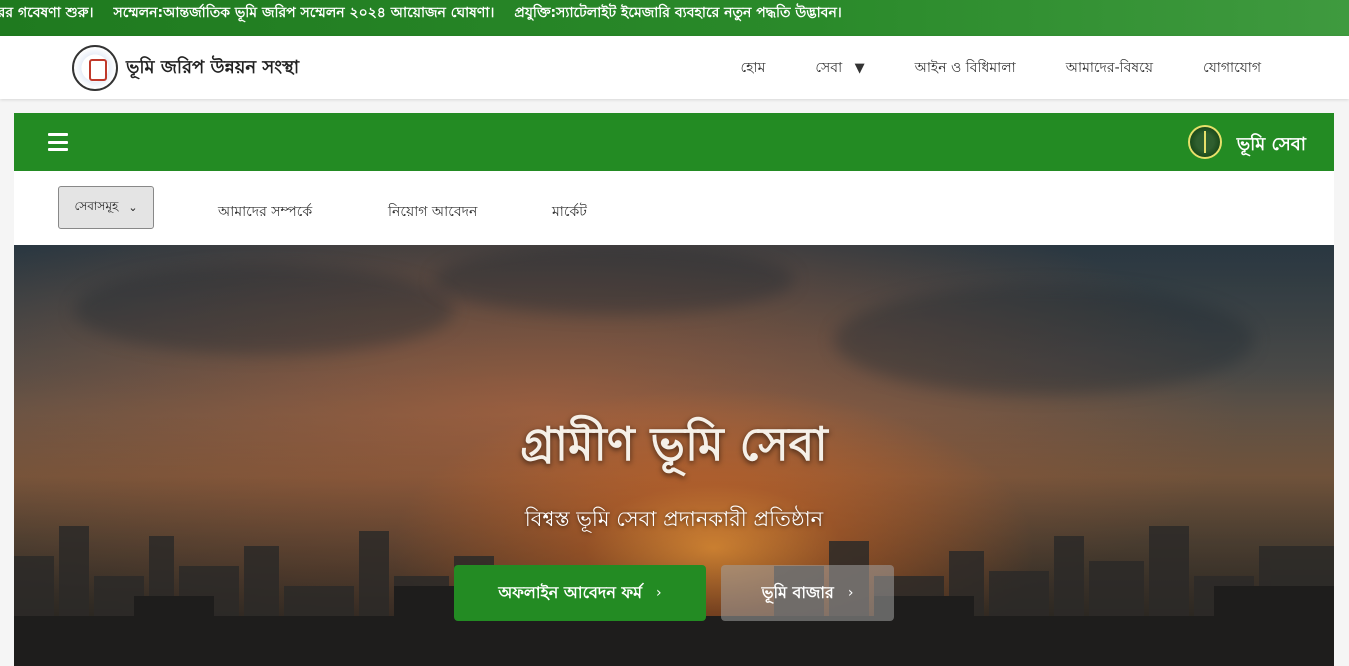 The height and width of the screenshot is (666, 1349). What do you see at coordinates (569, 212) in the screenshot?
I see `subnav-link-market: মার্কেট` at bounding box center [569, 212].